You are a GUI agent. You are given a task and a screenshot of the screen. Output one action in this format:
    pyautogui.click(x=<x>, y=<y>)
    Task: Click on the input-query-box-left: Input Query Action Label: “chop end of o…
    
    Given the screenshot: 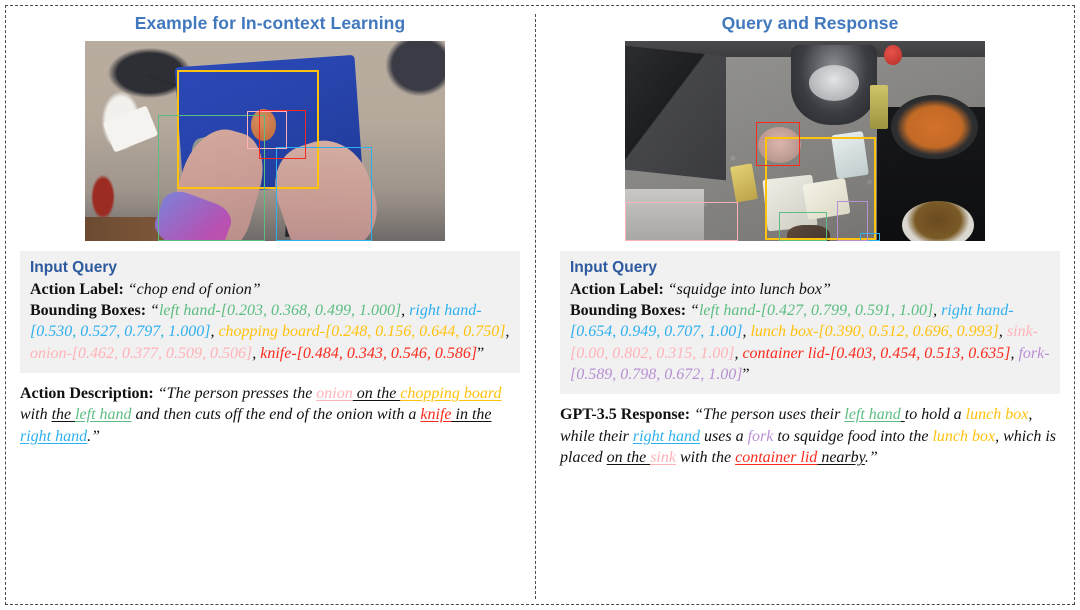 What is the action you would take?
    pyautogui.click(x=270, y=312)
    